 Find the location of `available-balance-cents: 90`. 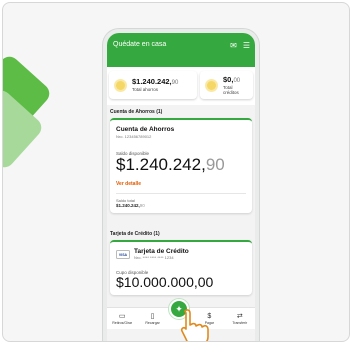

available-balance-cents: 90 is located at coordinates (215, 164).